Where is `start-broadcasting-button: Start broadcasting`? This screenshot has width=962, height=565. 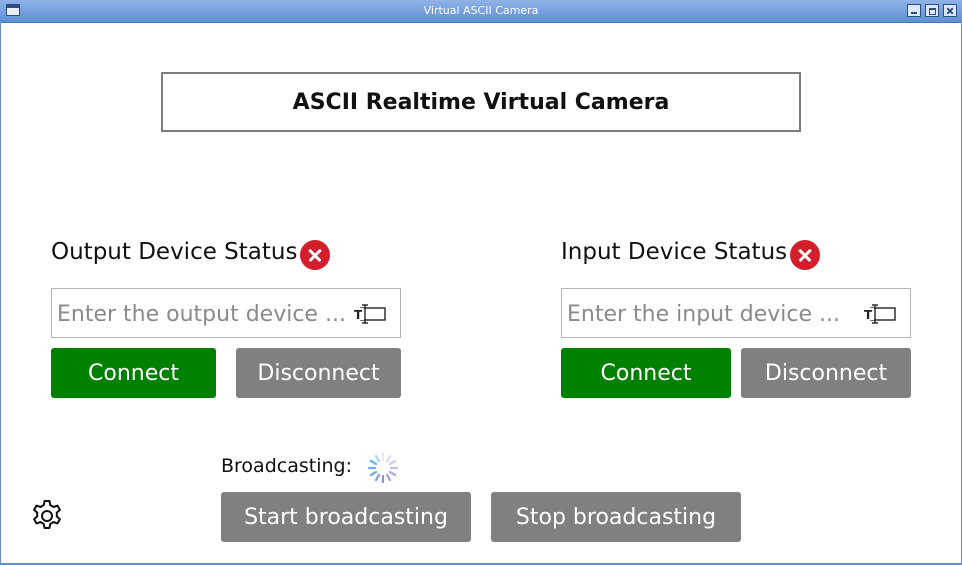 start-broadcasting-button: Start broadcasting is located at coordinates (346, 517).